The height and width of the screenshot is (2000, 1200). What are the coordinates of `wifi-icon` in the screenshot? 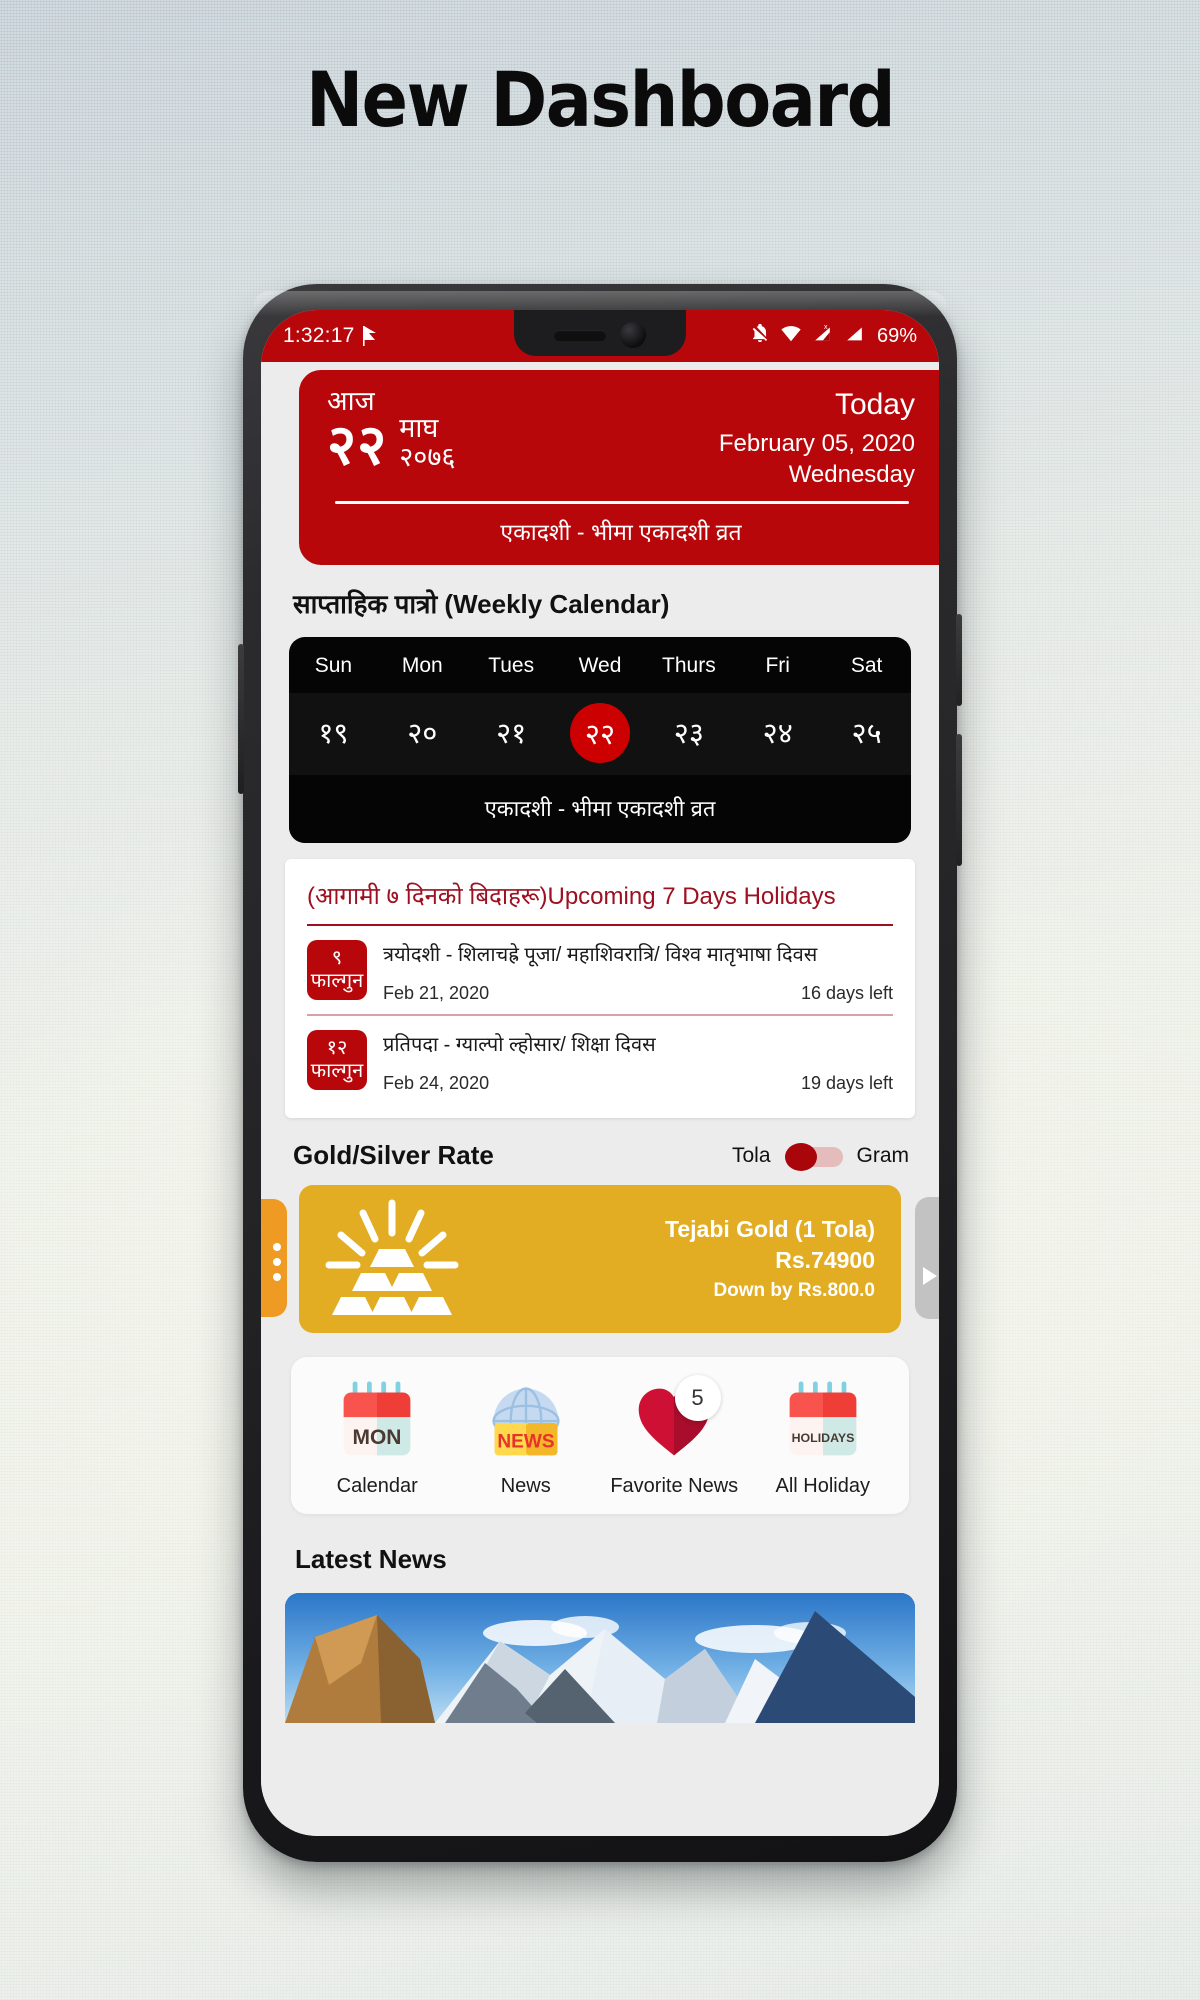 It's located at (791, 336).